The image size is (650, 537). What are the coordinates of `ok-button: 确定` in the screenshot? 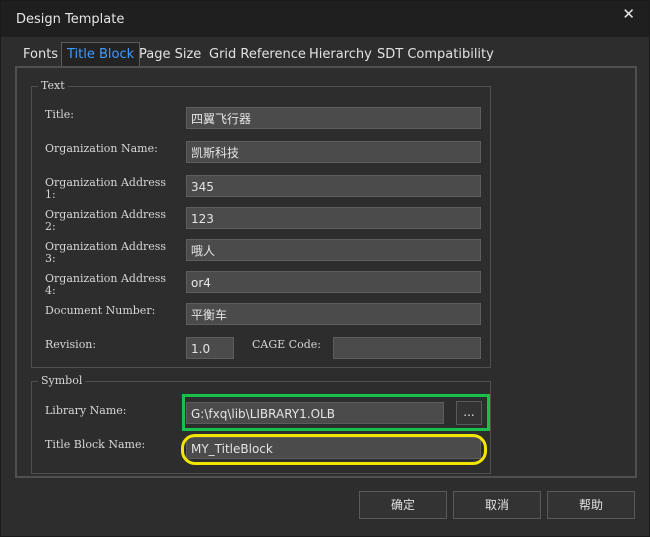 It's located at (403, 505).